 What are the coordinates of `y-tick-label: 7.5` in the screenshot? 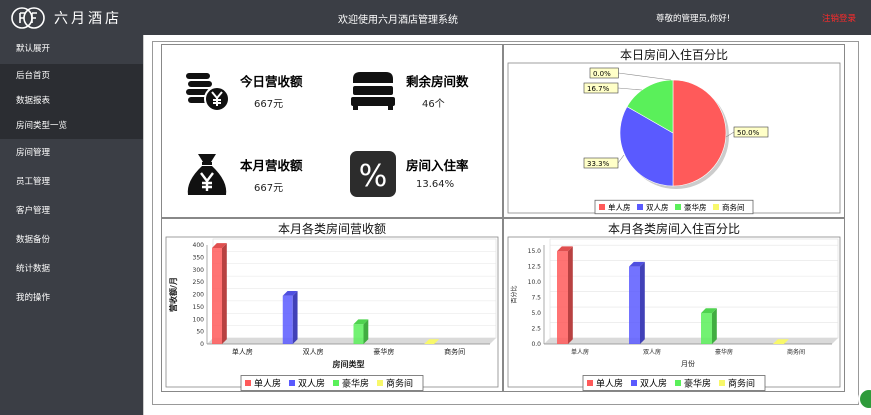 It's located at (536, 298).